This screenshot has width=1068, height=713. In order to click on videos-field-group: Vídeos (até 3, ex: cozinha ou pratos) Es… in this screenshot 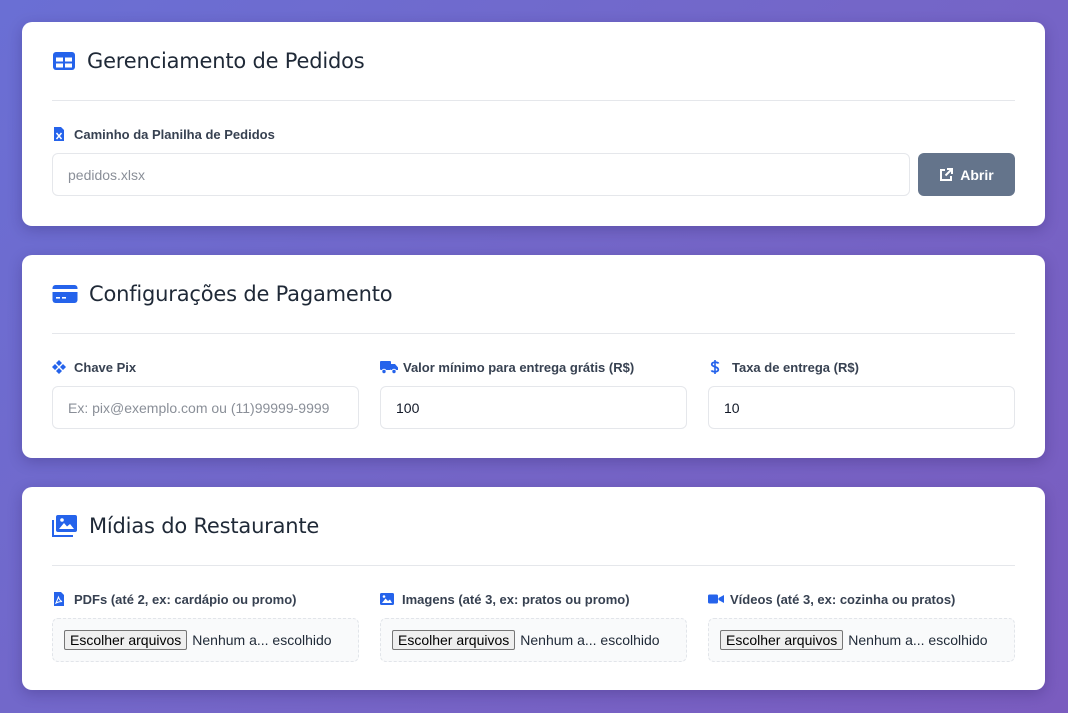, I will do `click(861, 626)`.